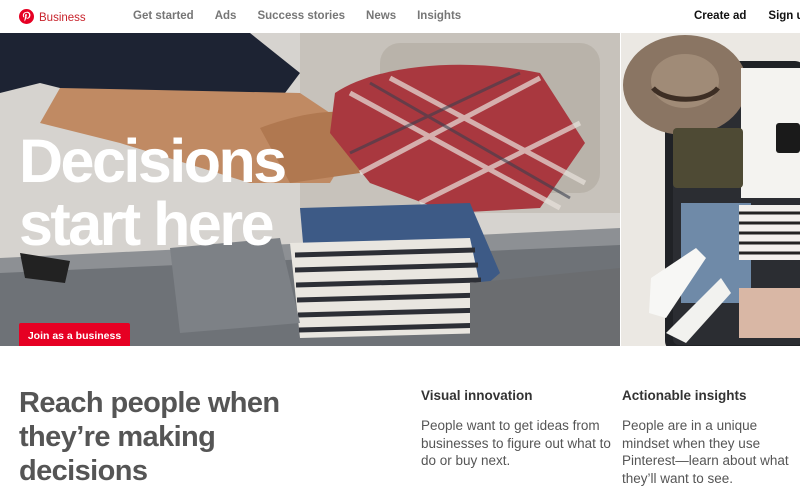 This screenshot has width=800, height=500. Describe the element at coordinates (26, 18) in the screenshot. I see `pinterest-logo-icon` at that location.